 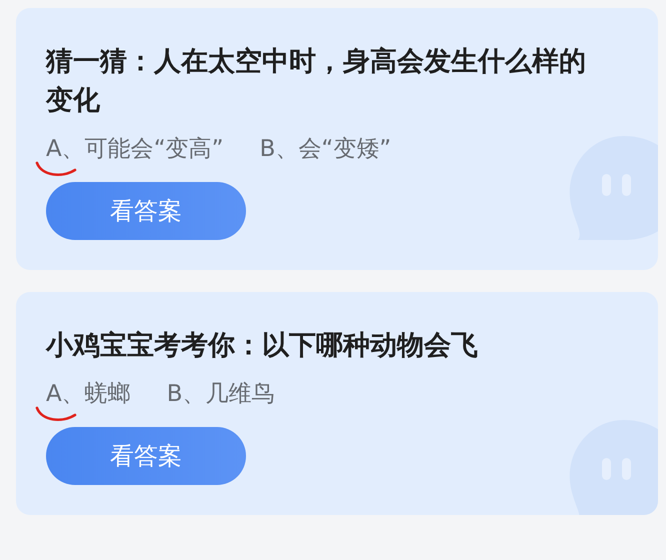 I want to click on answer-option: B、会“变矮”, so click(x=326, y=149).